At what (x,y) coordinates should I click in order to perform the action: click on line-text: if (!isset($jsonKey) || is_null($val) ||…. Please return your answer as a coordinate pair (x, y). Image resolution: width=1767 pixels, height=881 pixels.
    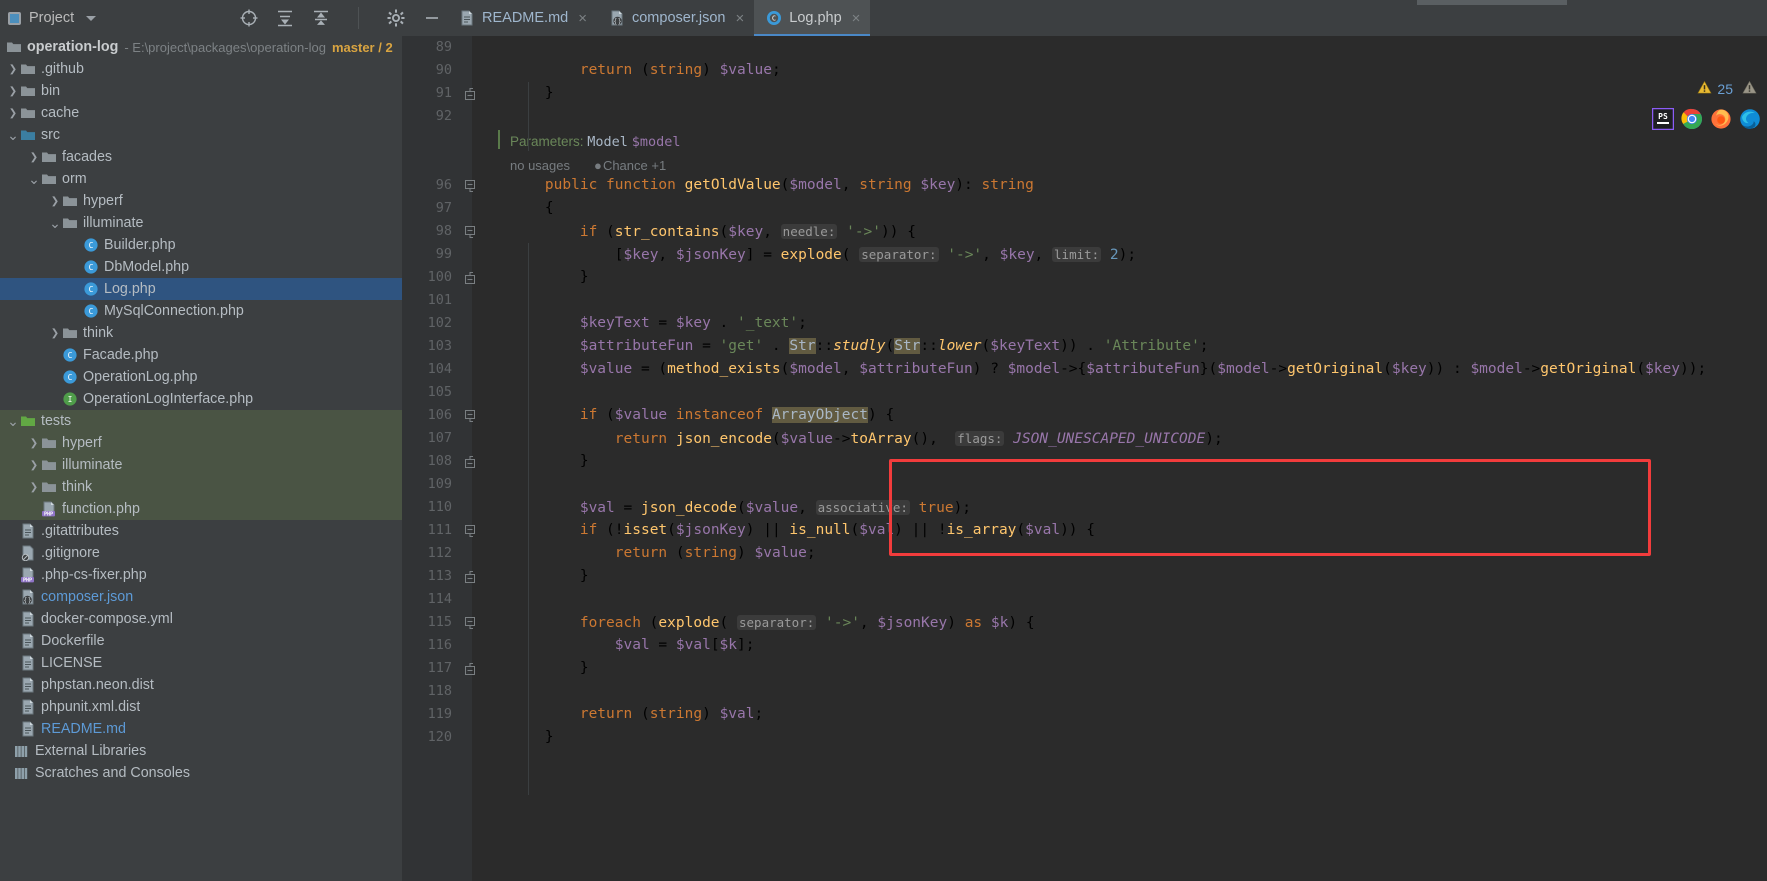
    Looking at the image, I should click on (802, 530).